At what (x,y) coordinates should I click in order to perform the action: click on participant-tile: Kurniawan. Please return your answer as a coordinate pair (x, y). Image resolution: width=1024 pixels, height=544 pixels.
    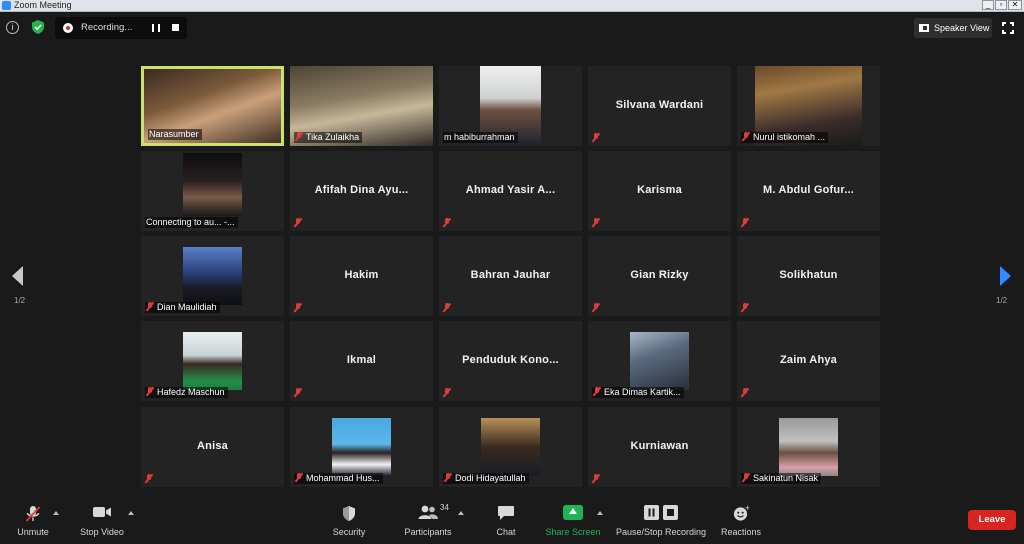
    Looking at the image, I should click on (659, 447).